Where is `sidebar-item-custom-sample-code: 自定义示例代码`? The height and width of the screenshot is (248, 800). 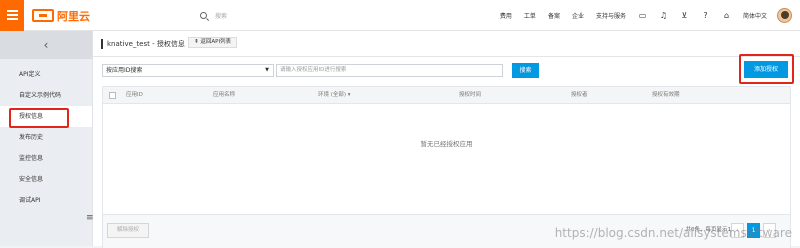
sidebar-item-custom-sample-code: 自定义示例代码 is located at coordinates (46, 95).